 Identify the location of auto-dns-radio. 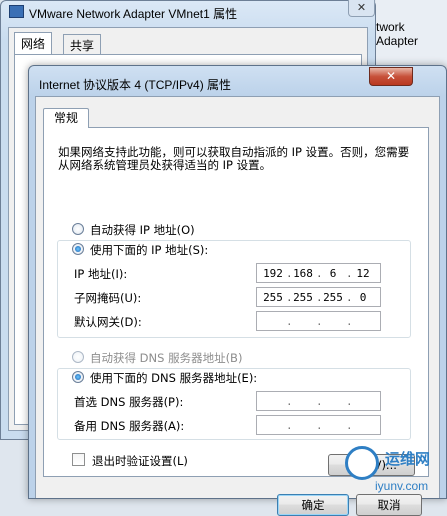
(78, 357).